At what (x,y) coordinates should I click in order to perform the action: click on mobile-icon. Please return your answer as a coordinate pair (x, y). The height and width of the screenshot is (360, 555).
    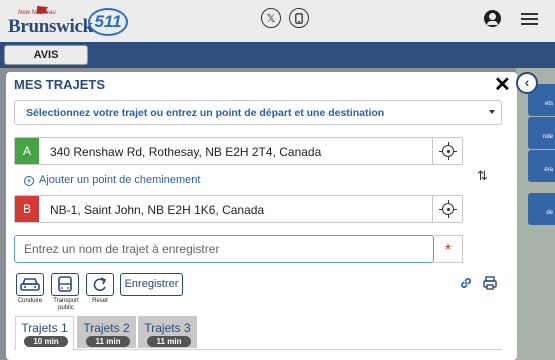
    Looking at the image, I should click on (299, 18).